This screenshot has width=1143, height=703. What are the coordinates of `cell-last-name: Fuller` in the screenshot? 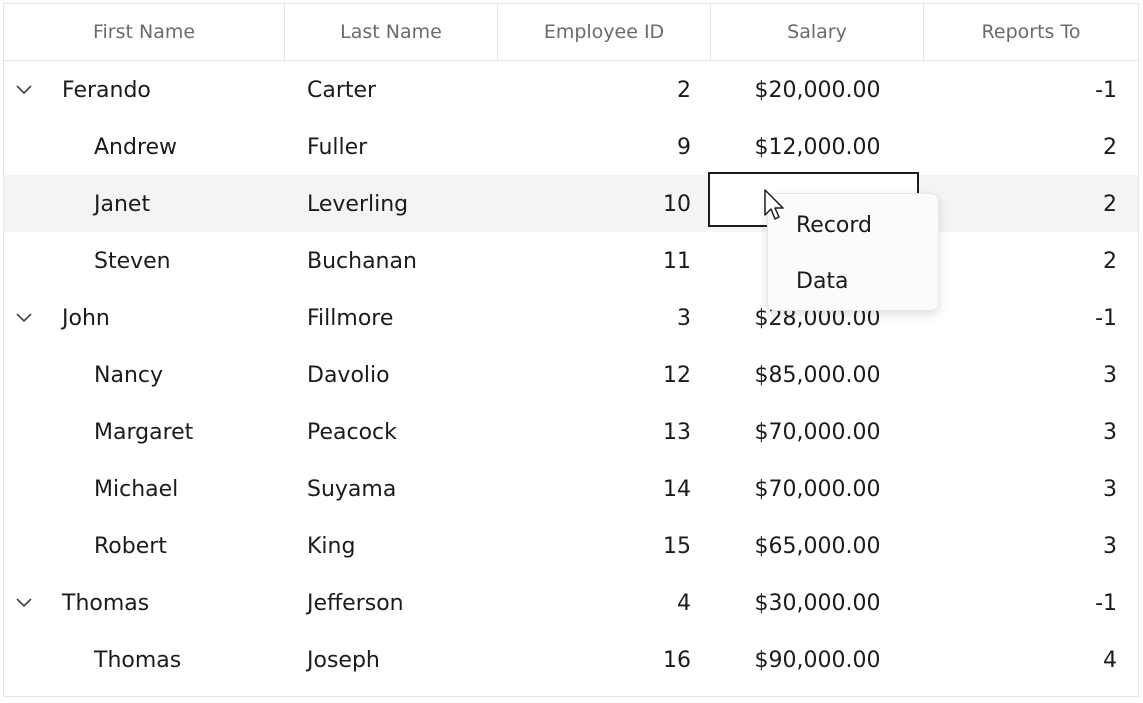 It's located at (397, 146).